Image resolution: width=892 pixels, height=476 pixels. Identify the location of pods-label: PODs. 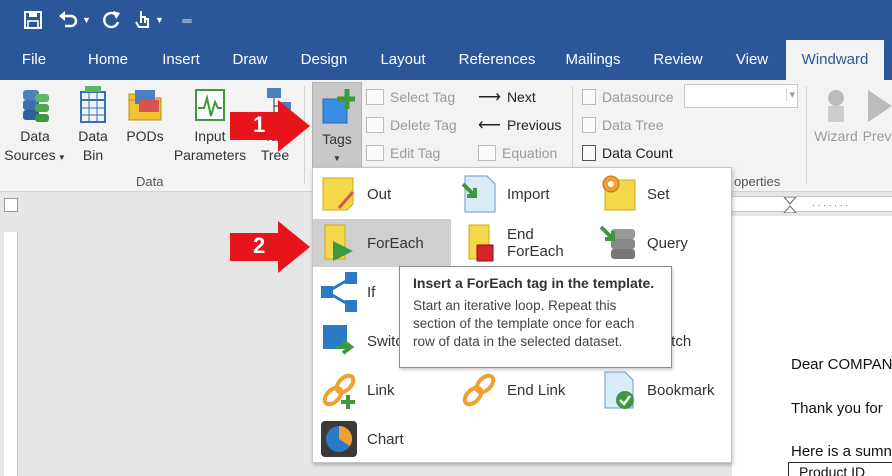
(145, 136).